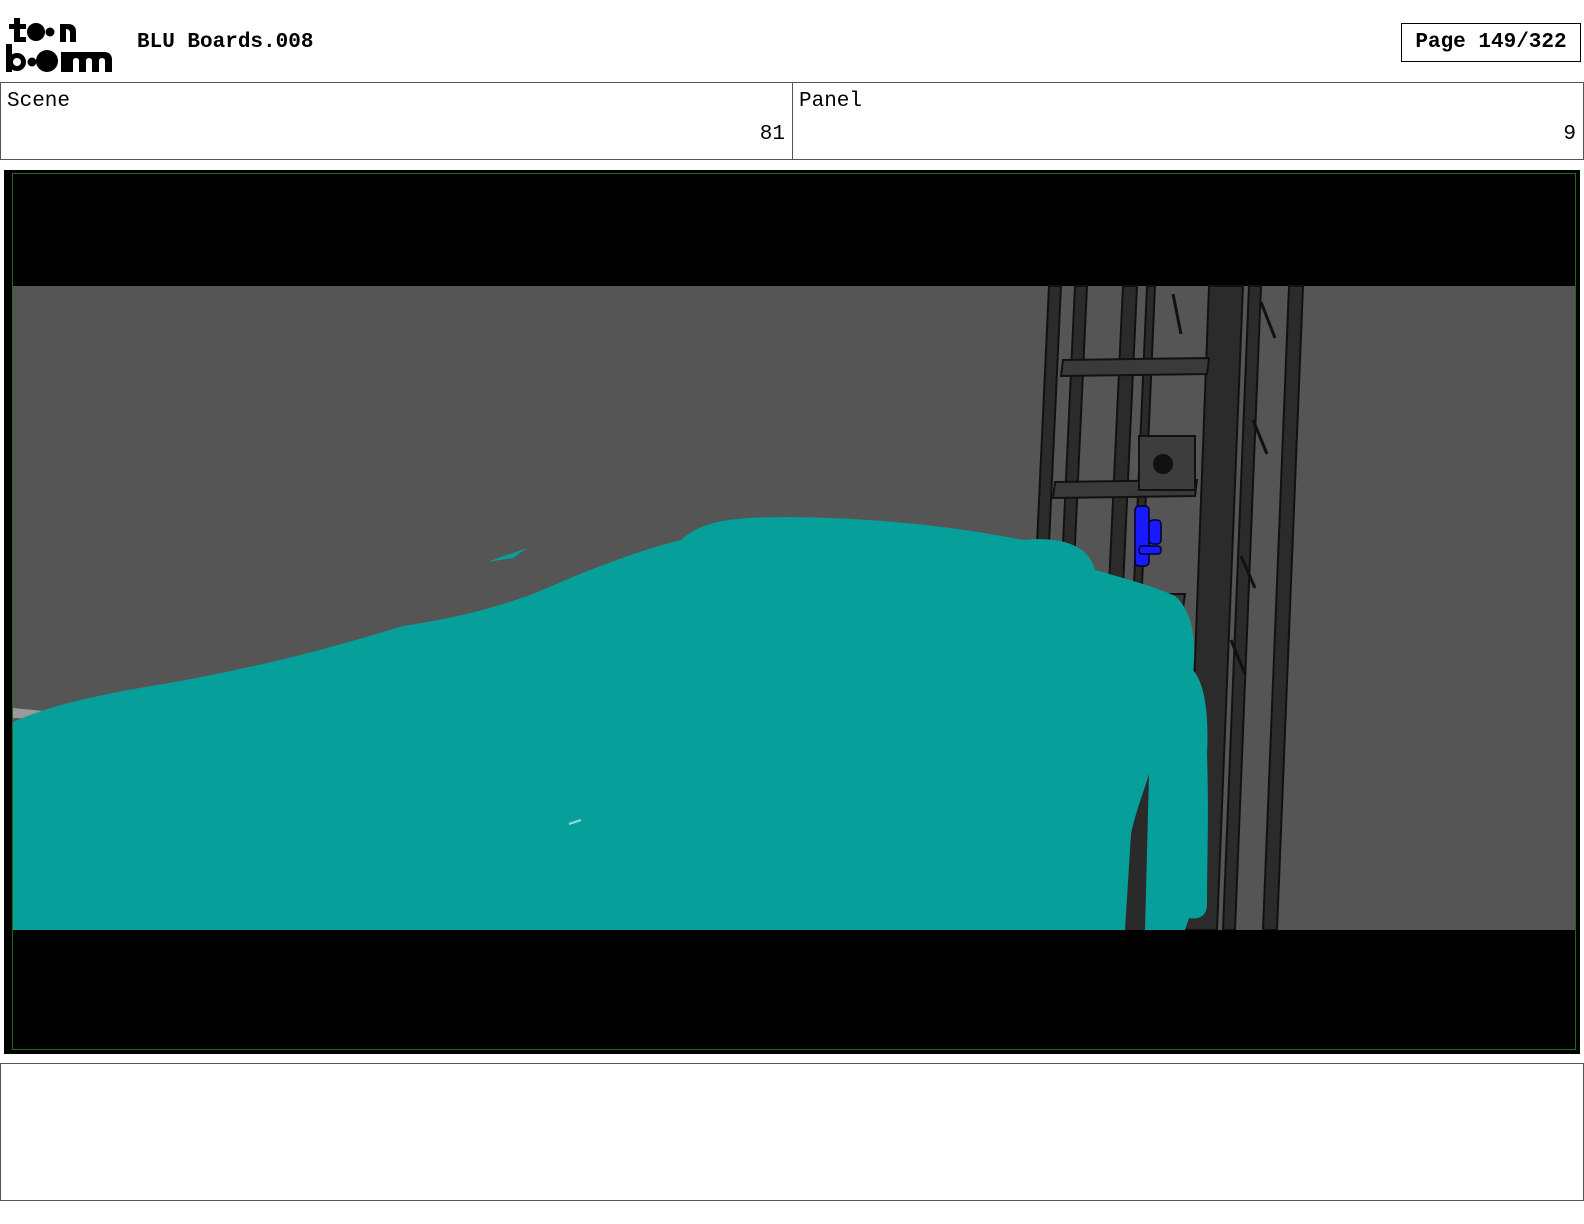 This screenshot has width=1584, height=1224. What do you see at coordinates (772, 134) in the screenshot?
I see `scene-number: 81` at bounding box center [772, 134].